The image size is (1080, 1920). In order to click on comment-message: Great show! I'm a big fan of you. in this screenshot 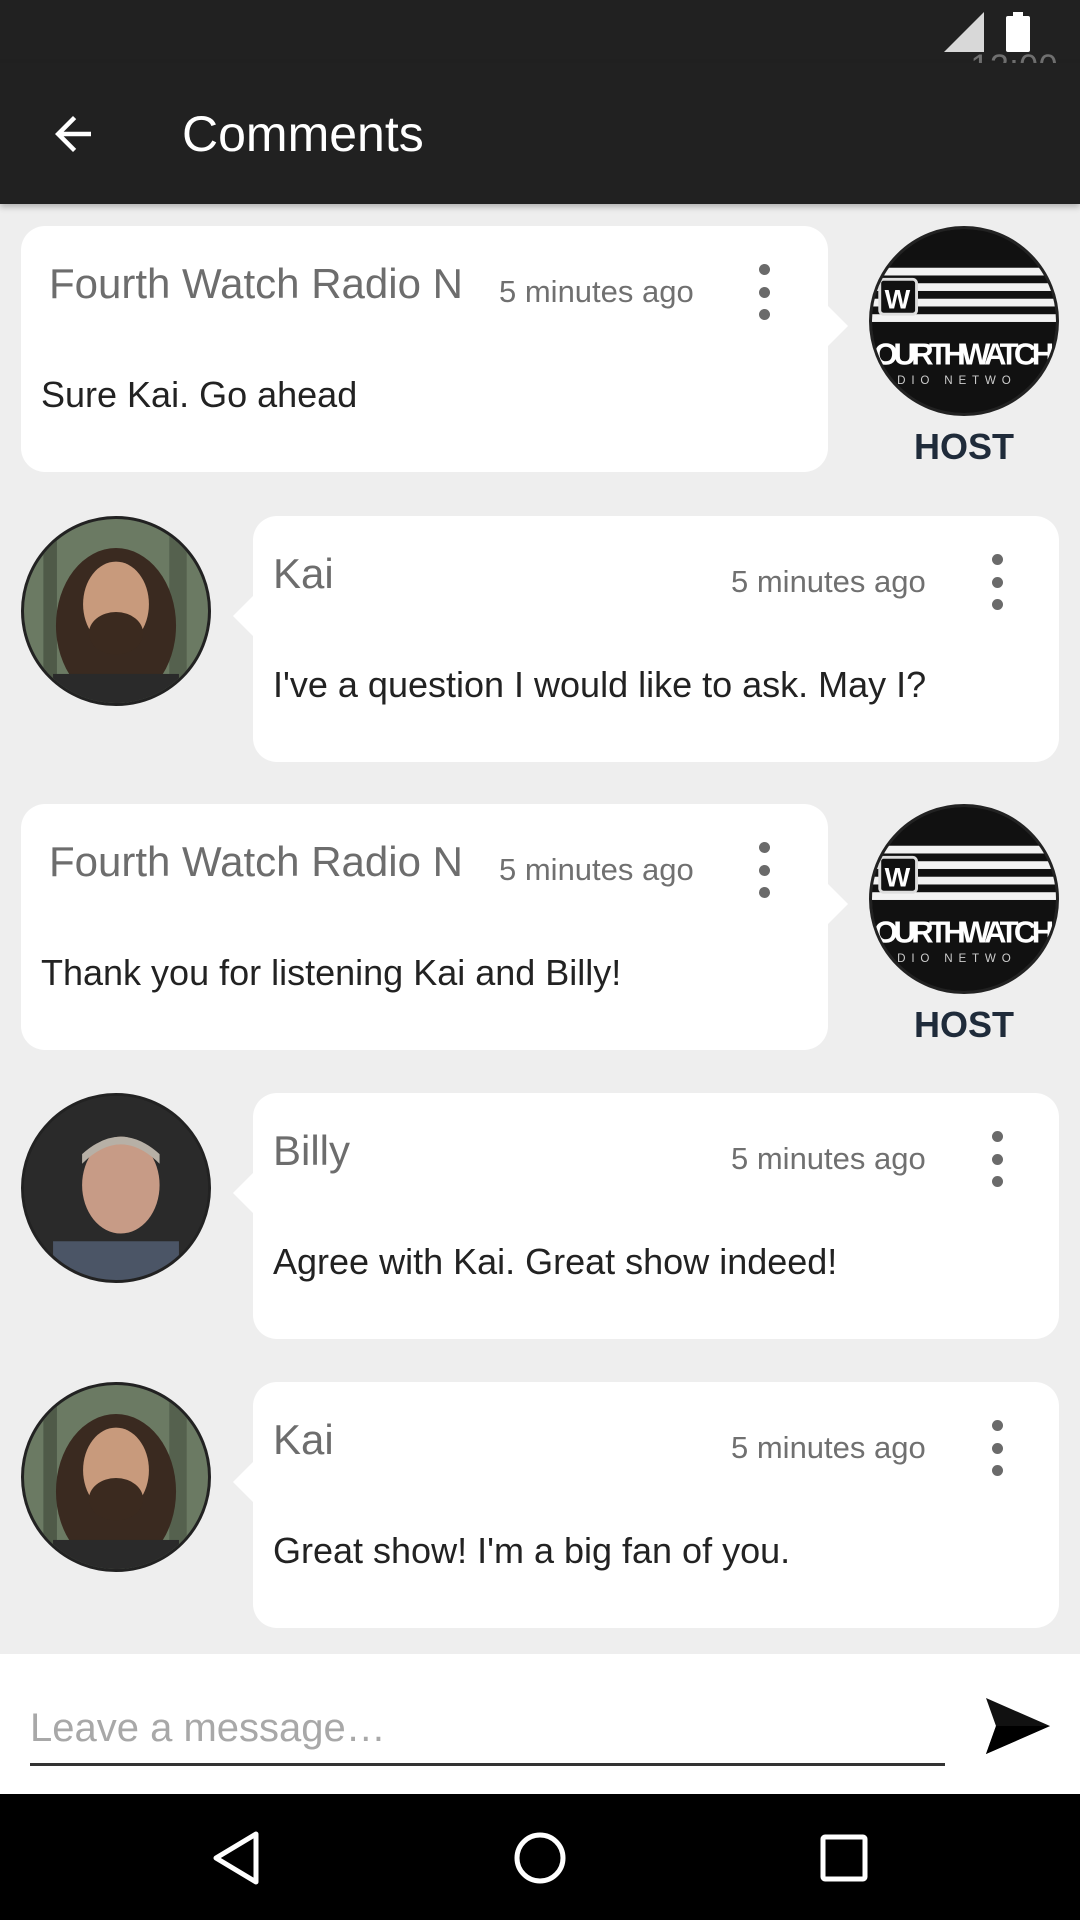, I will do `click(532, 1550)`.